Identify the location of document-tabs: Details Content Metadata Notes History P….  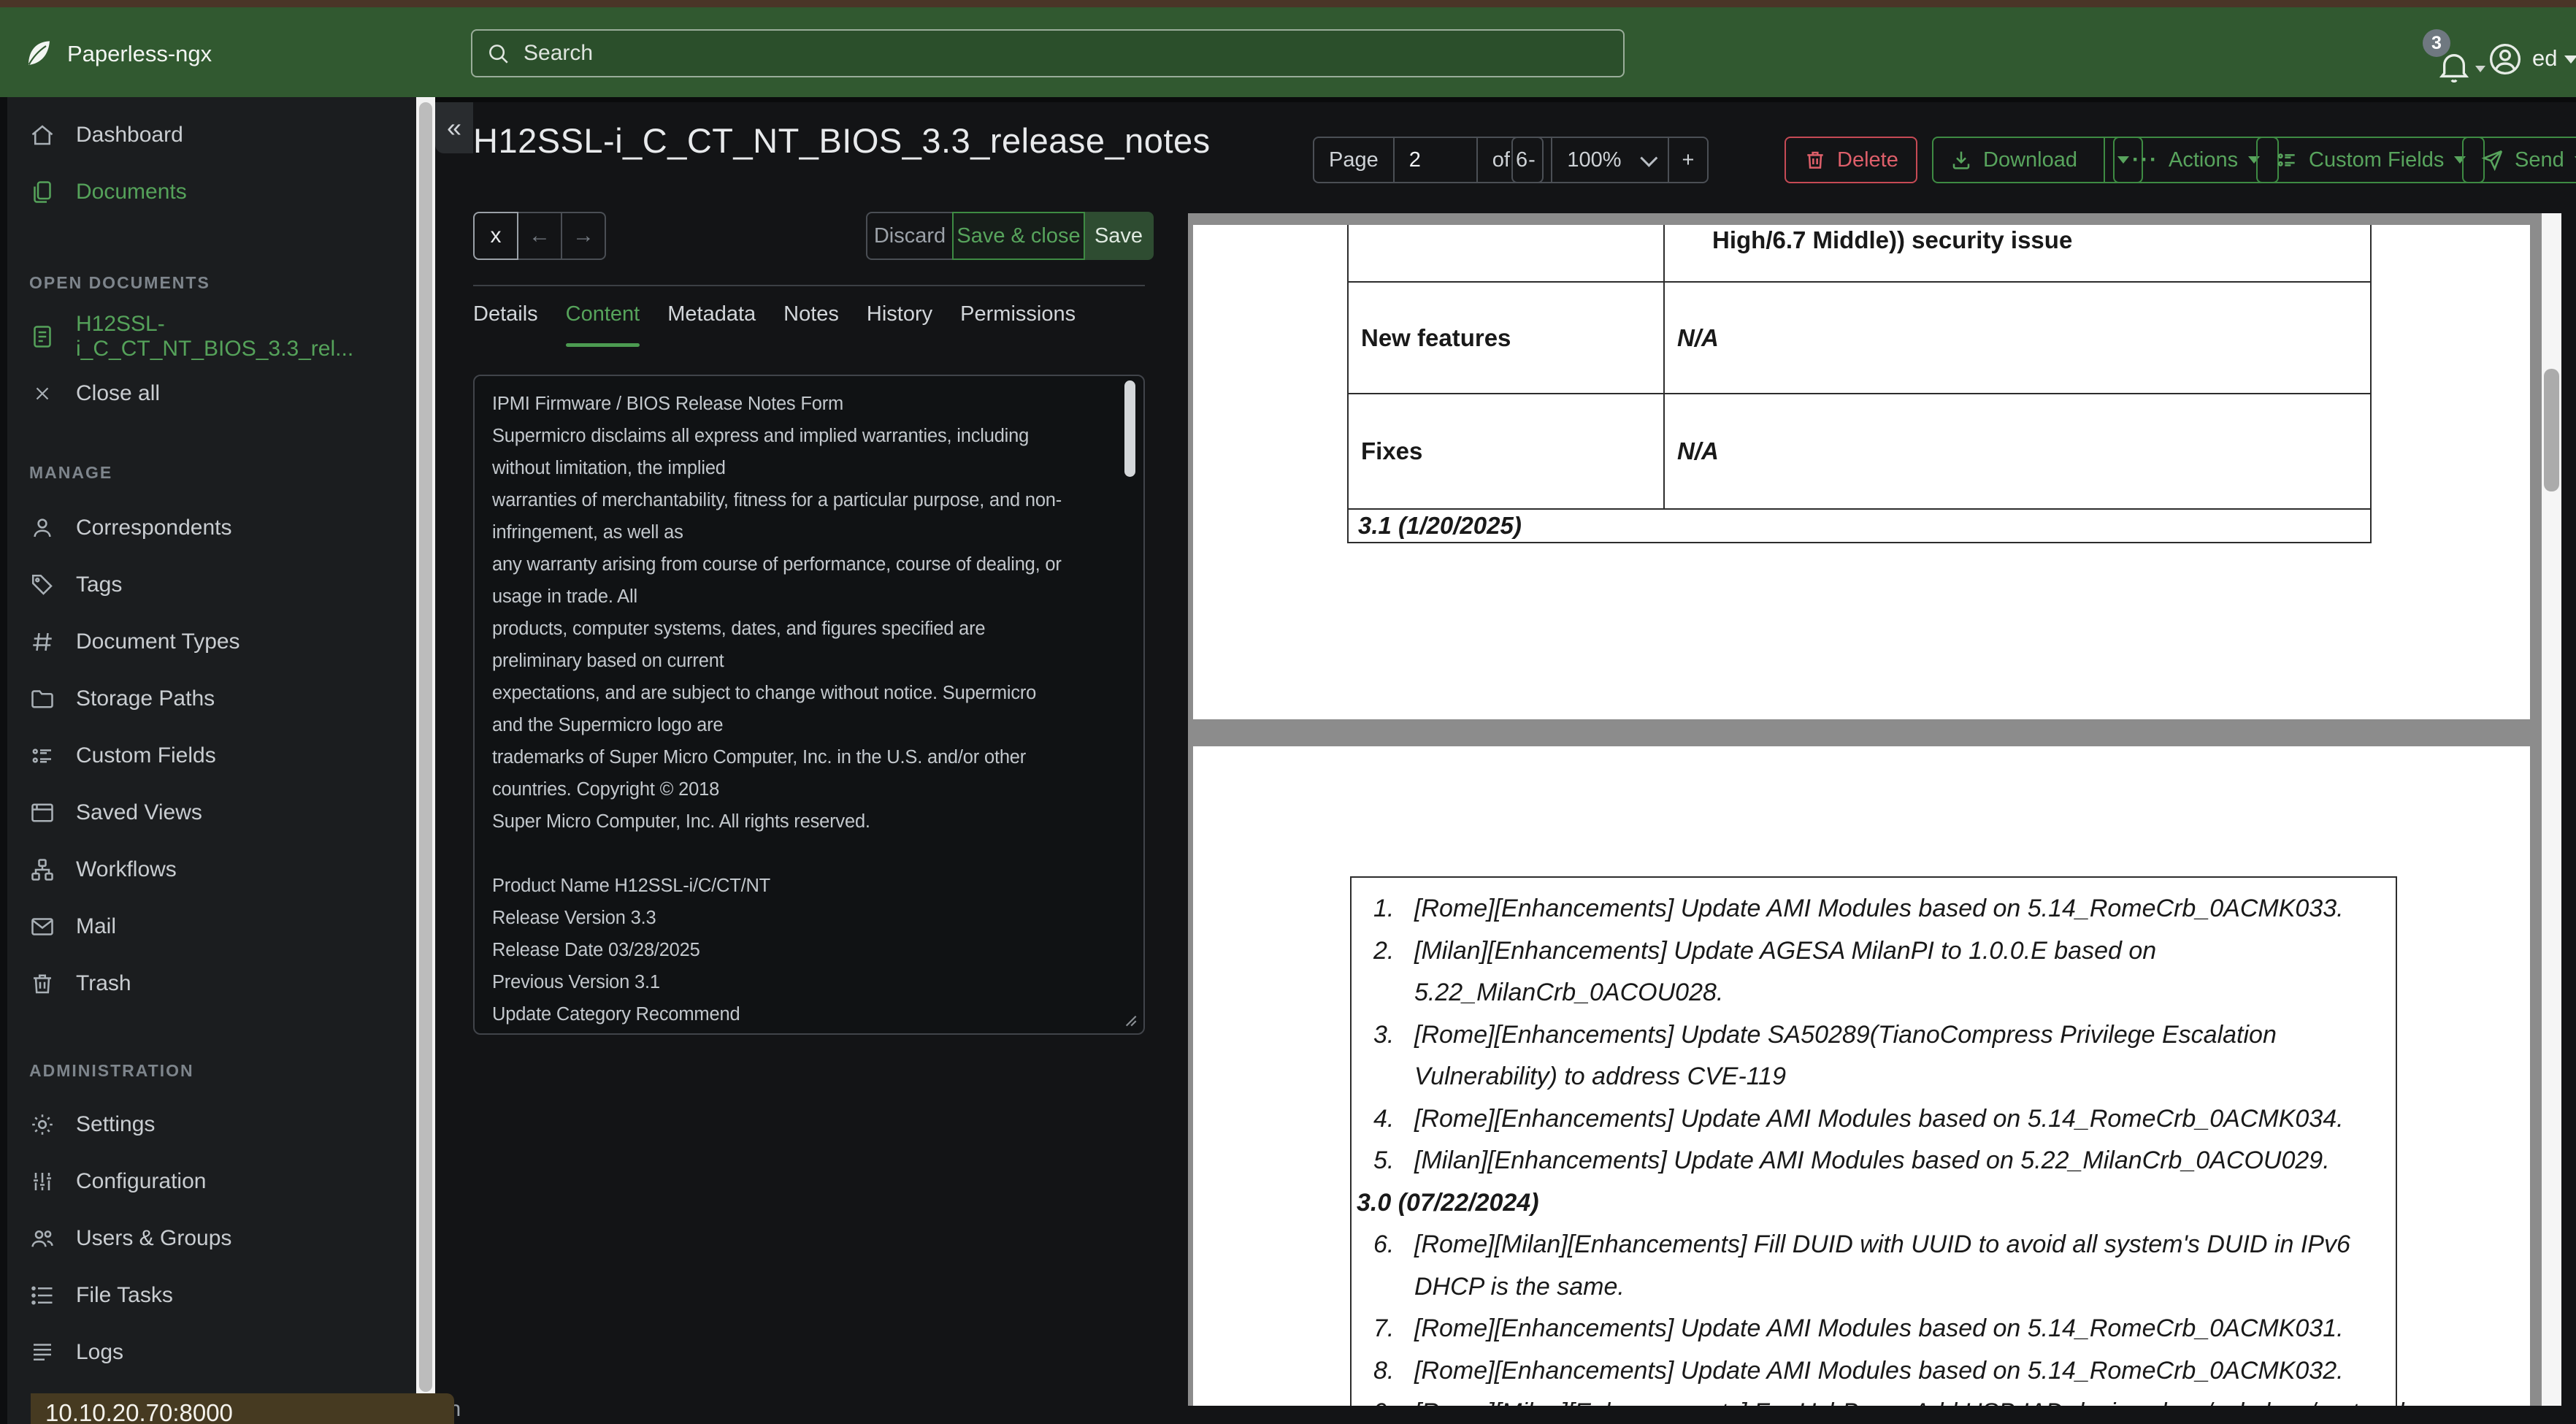
(774, 325).